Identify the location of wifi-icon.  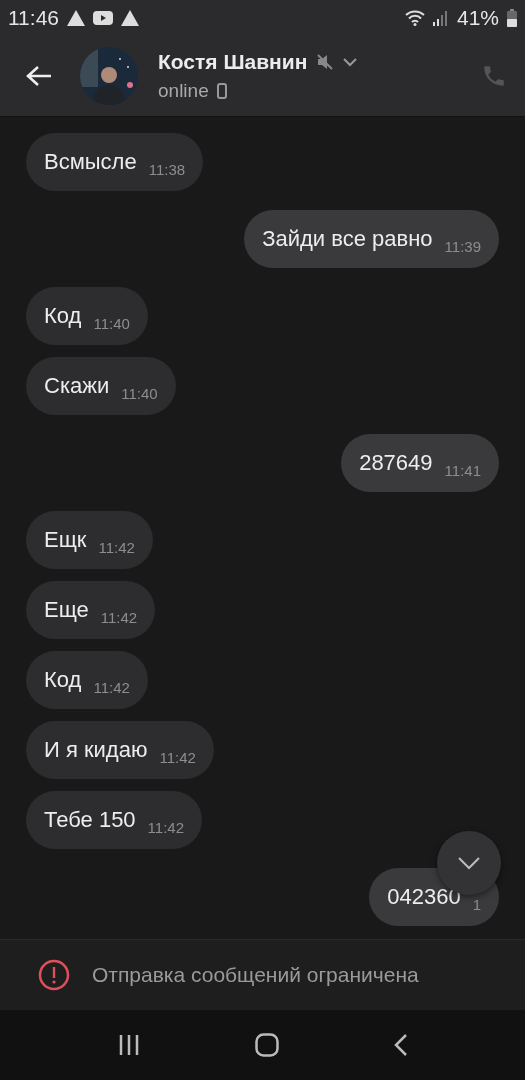
(414, 18).